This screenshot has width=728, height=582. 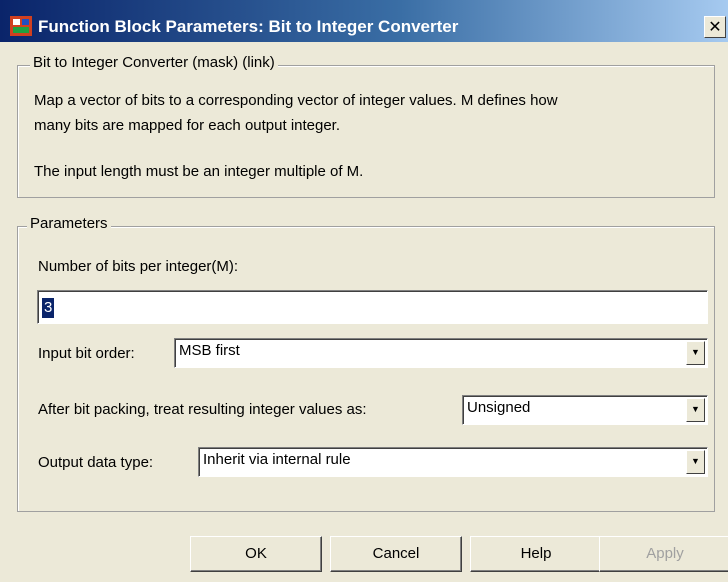 What do you see at coordinates (69, 223) in the screenshot?
I see `parameters-group-legend: Parameters` at bounding box center [69, 223].